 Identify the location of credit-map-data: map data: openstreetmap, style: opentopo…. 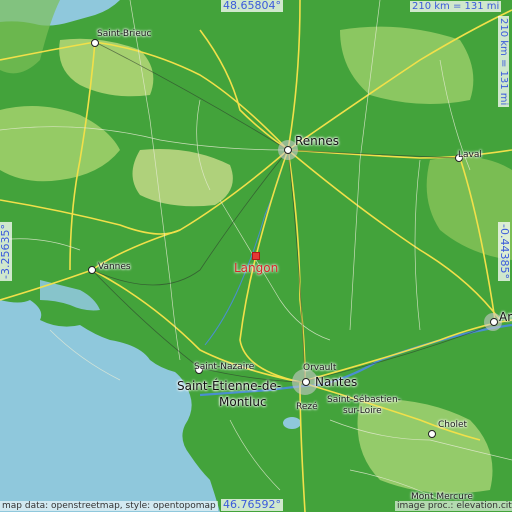
(109, 506).